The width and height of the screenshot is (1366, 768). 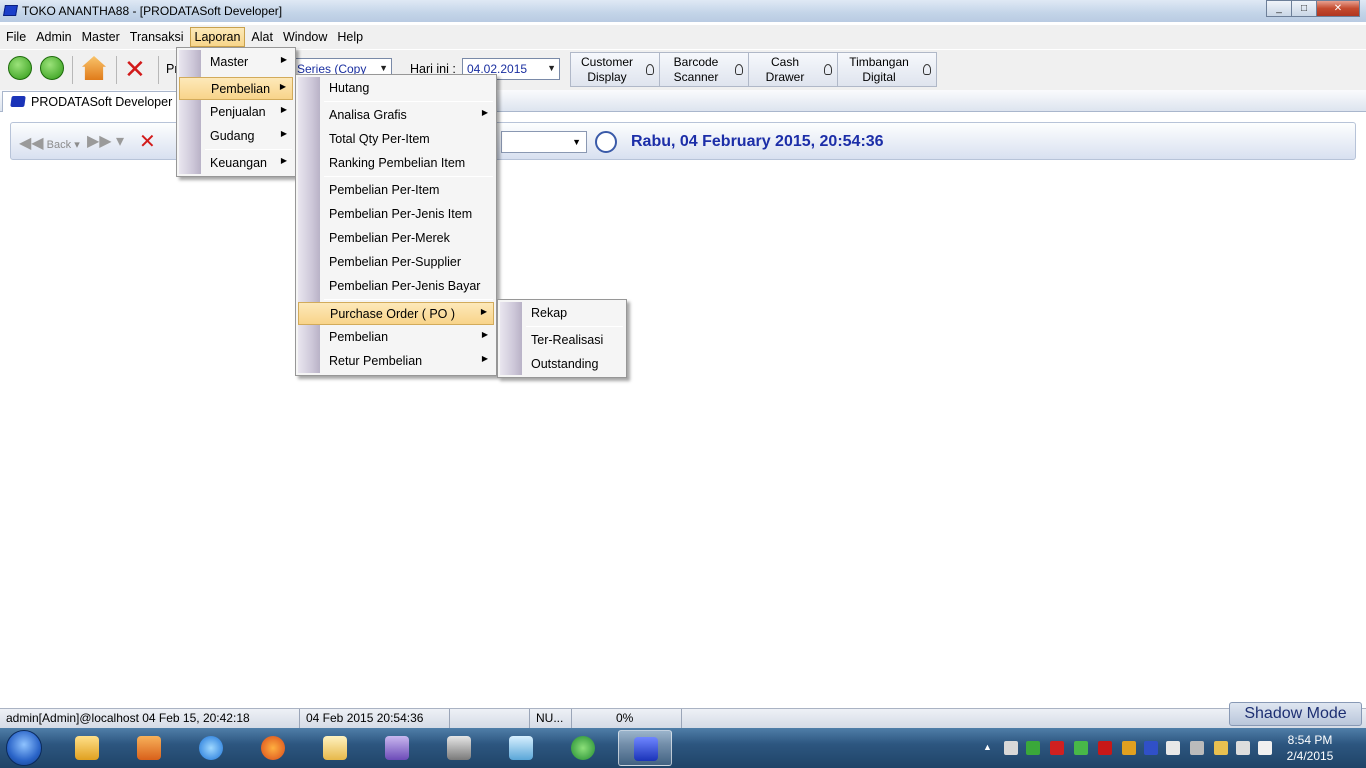 What do you see at coordinates (229, 62) in the screenshot?
I see `menu-item-label: Master` at bounding box center [229, 62].